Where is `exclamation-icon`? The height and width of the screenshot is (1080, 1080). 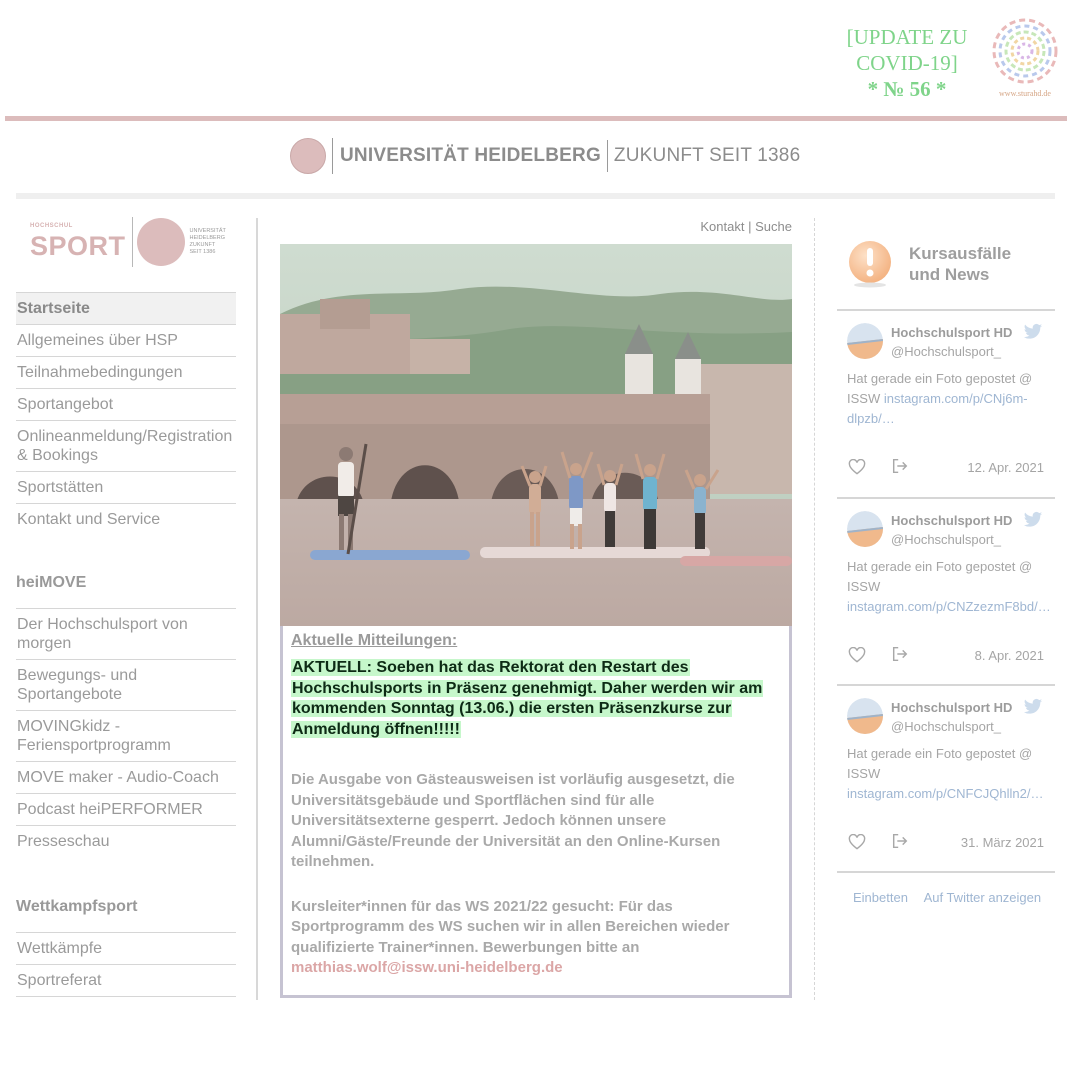
exclamation-icon is located at coordinates (870, 264).